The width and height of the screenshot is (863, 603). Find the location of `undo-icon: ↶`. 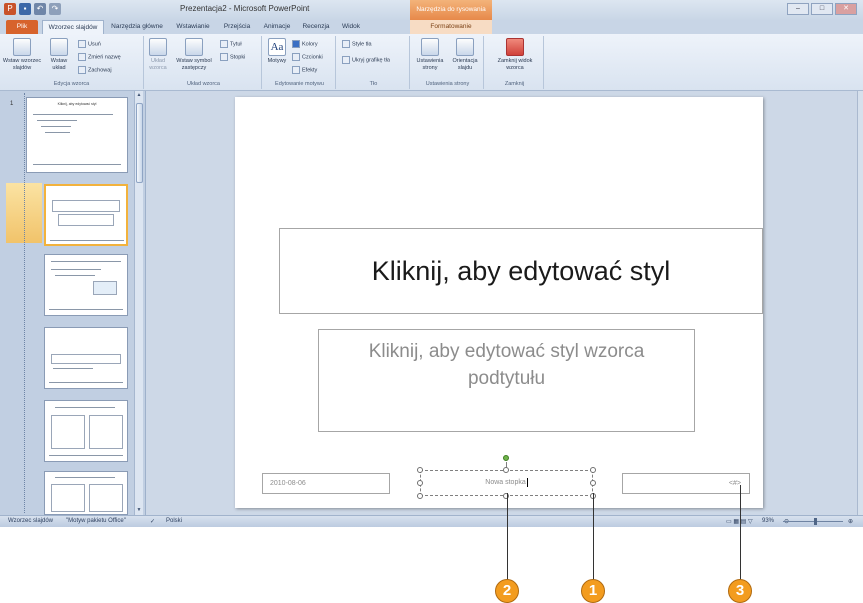

undo-icon: ↶ is located at coordinates (40, 9).